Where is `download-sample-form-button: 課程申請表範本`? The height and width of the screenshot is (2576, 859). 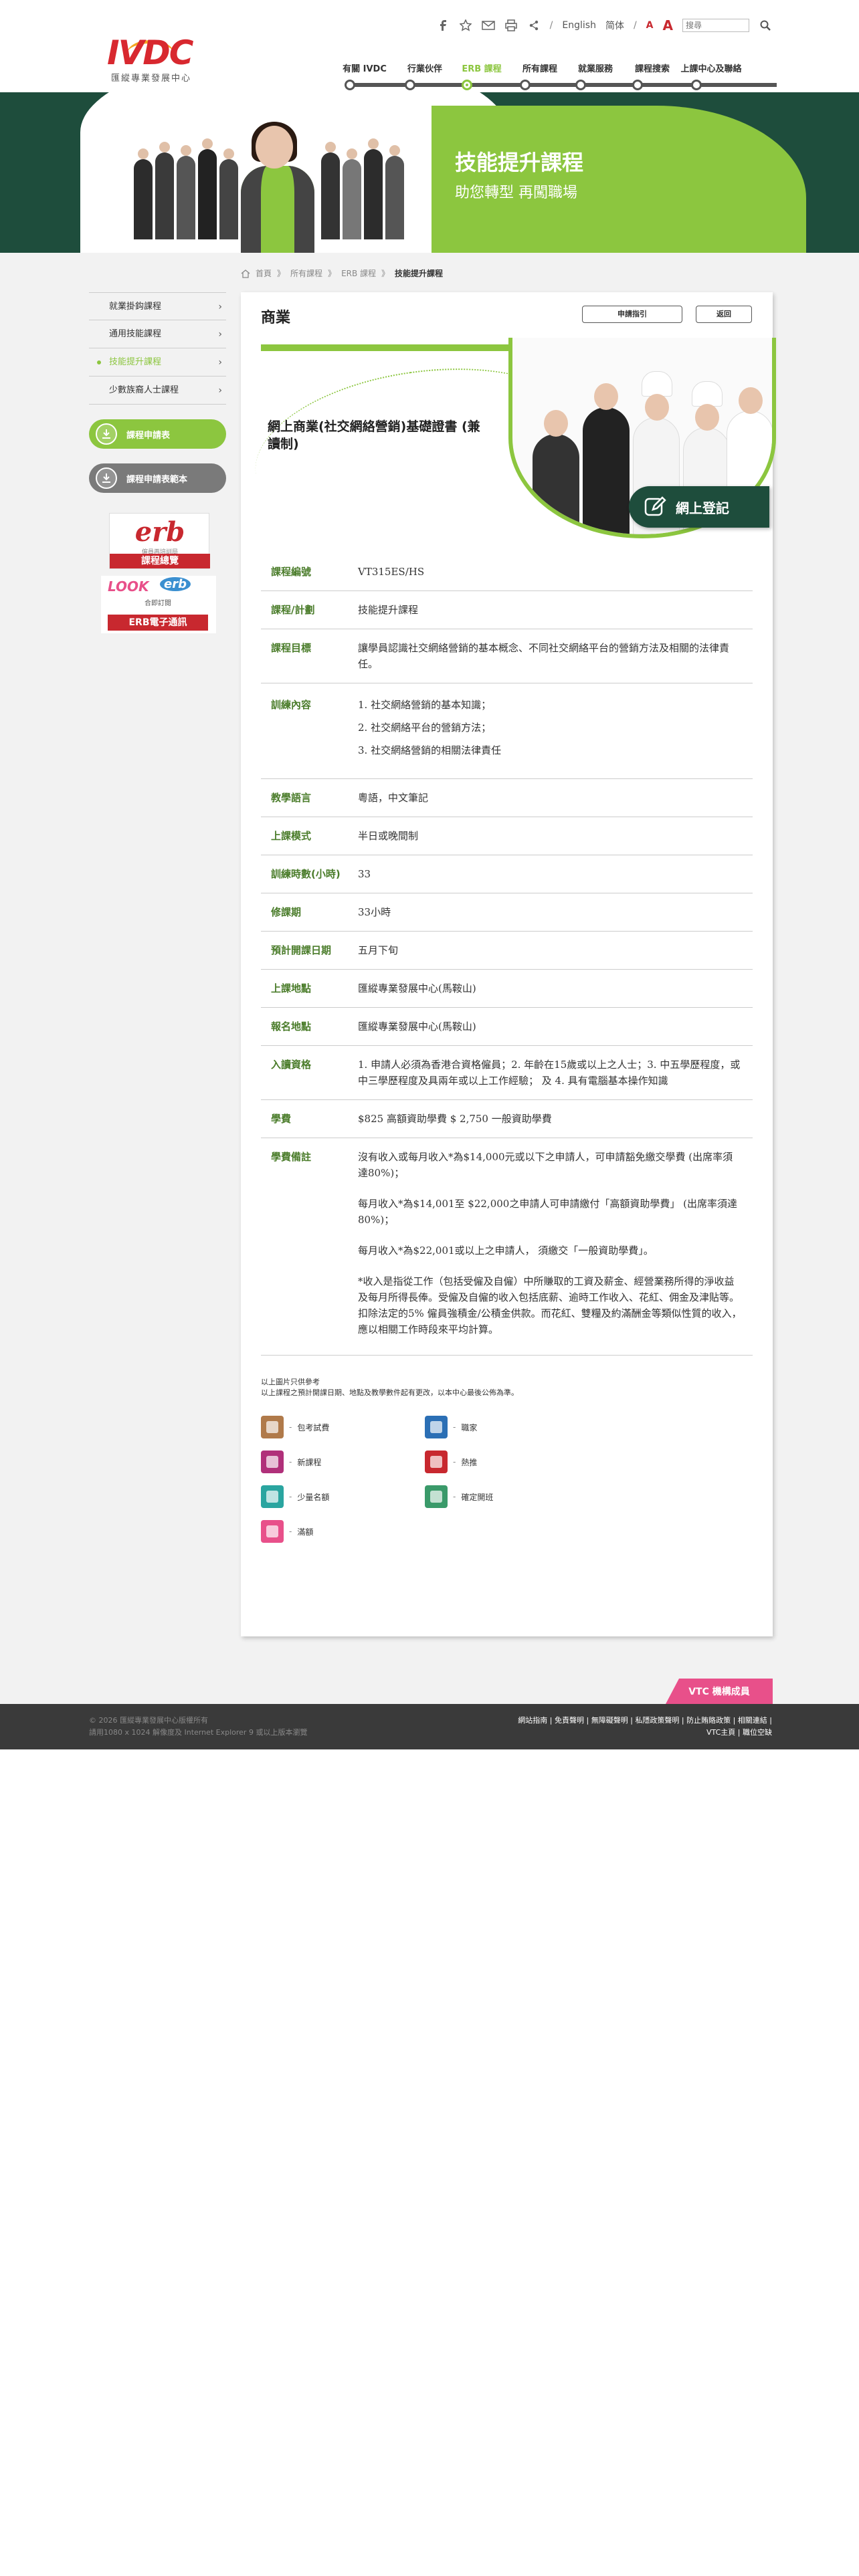 download-sample-form-button: 課程申請表範本 is located at coordinates (157, 478).